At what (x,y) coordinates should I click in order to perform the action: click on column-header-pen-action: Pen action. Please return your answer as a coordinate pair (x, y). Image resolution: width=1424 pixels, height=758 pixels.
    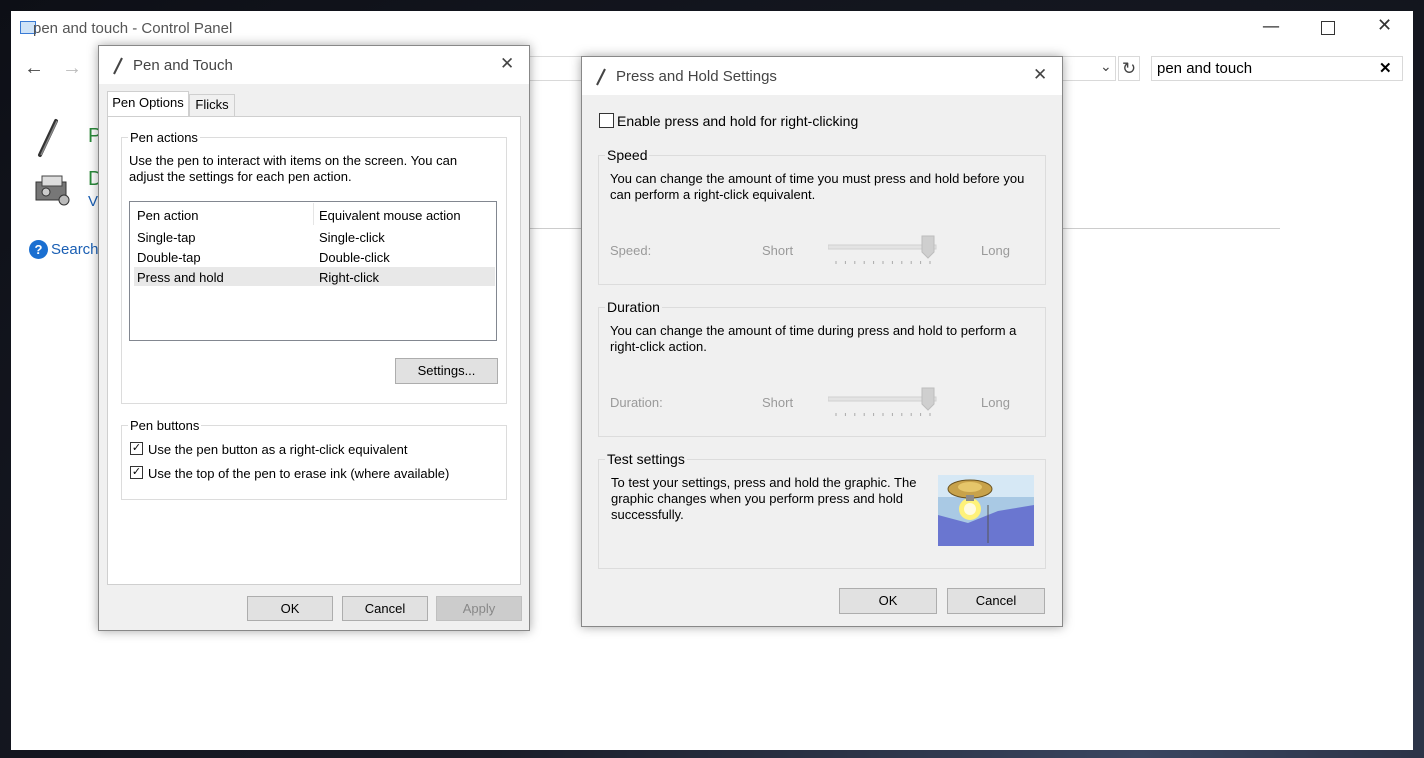
    Looking at the image, I should click on (167, 215).